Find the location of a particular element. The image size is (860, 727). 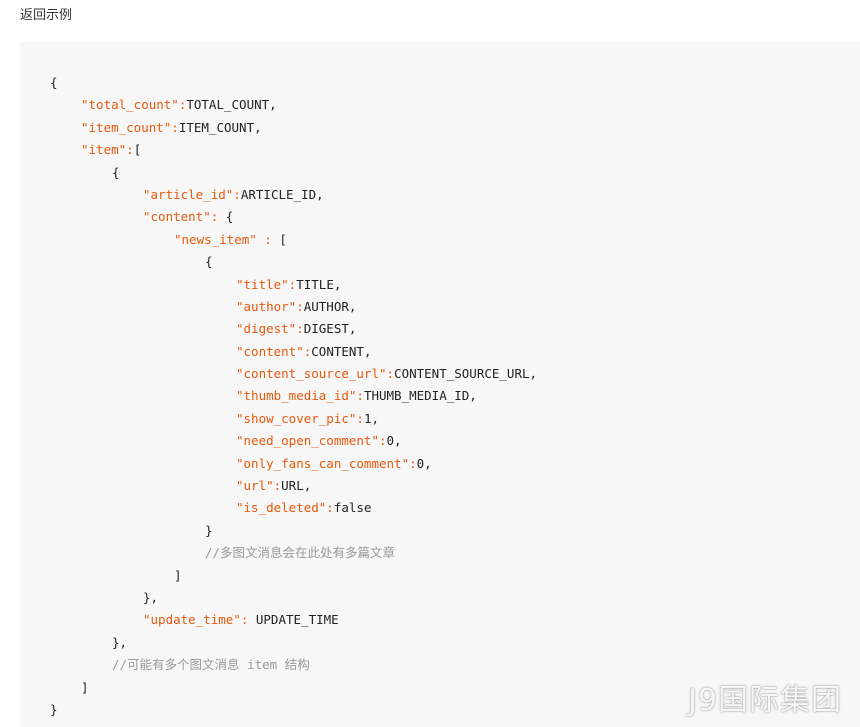

code-line: "content_source_url":CONTENT_SOURCE_URL, is located at coordinates (293, 374).